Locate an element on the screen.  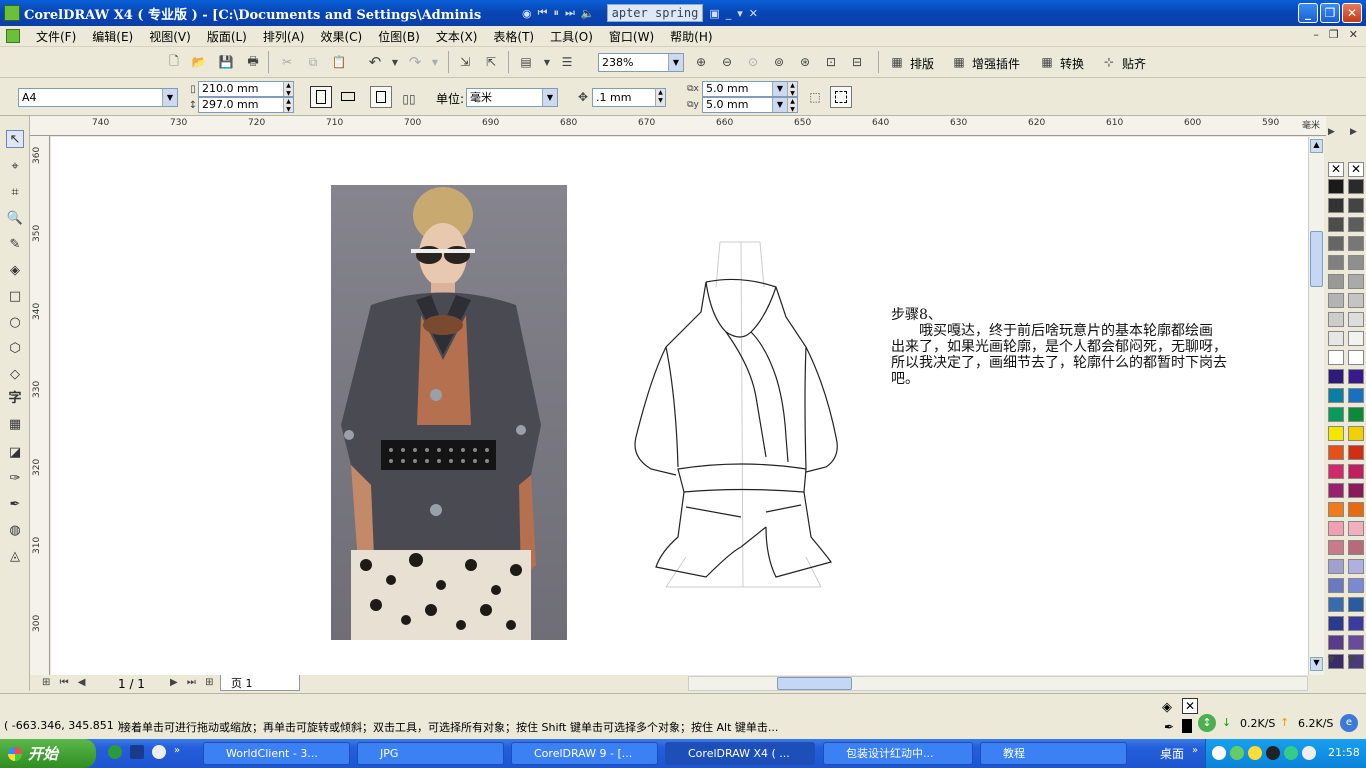
paper-size-select: A4 ▼ is located at coordinates (98, 97).